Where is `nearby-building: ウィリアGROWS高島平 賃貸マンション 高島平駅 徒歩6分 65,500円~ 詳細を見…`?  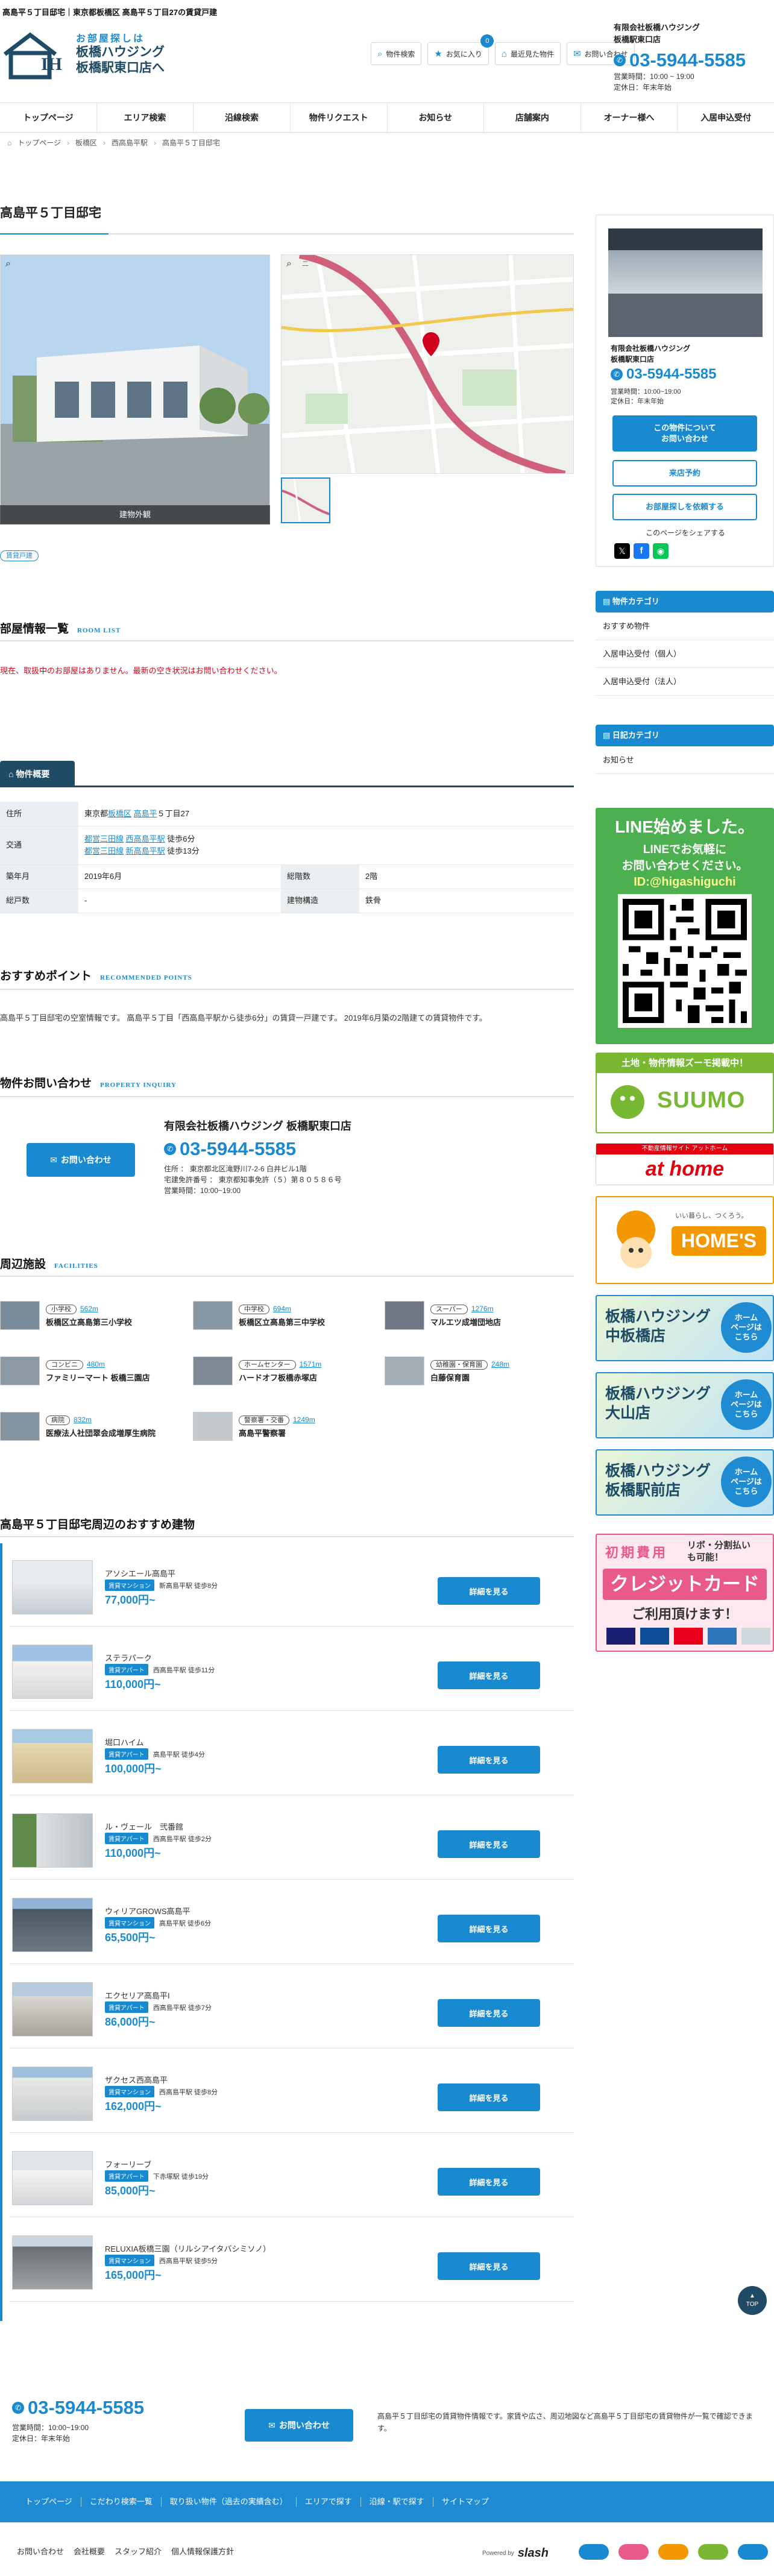
nearby-building: ウィリアGROWS高島平 賃貸マンション 高島平駅 徒歩6分 65,500円~ 詳細を見… is located at coordinates (292, 1925).